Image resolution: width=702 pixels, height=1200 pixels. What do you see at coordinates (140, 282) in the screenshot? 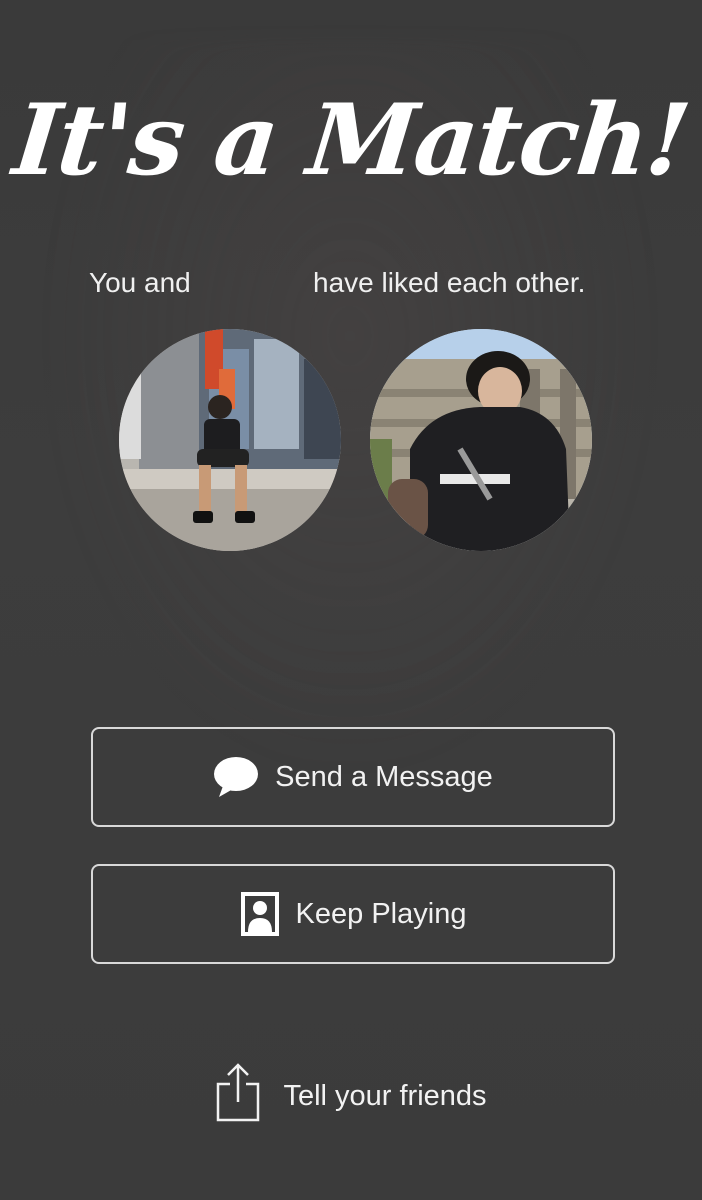
I see `match-subtitle-start: You and` at bounding box center [140, 282].